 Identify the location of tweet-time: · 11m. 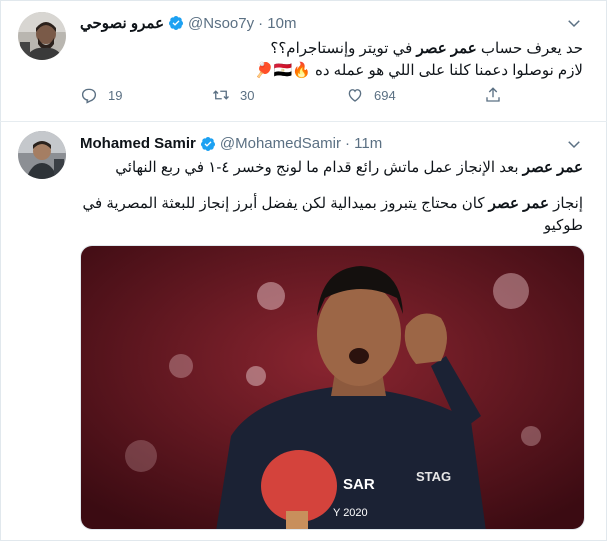
(363, 143).